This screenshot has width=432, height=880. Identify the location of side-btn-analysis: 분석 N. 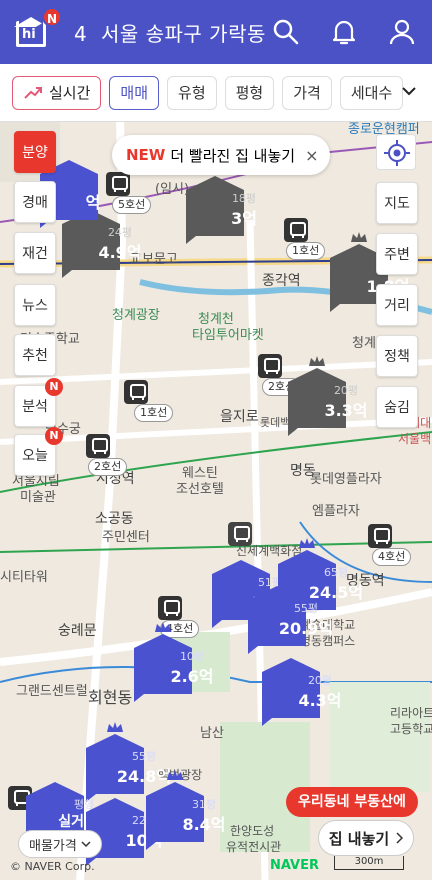
(38, 402).